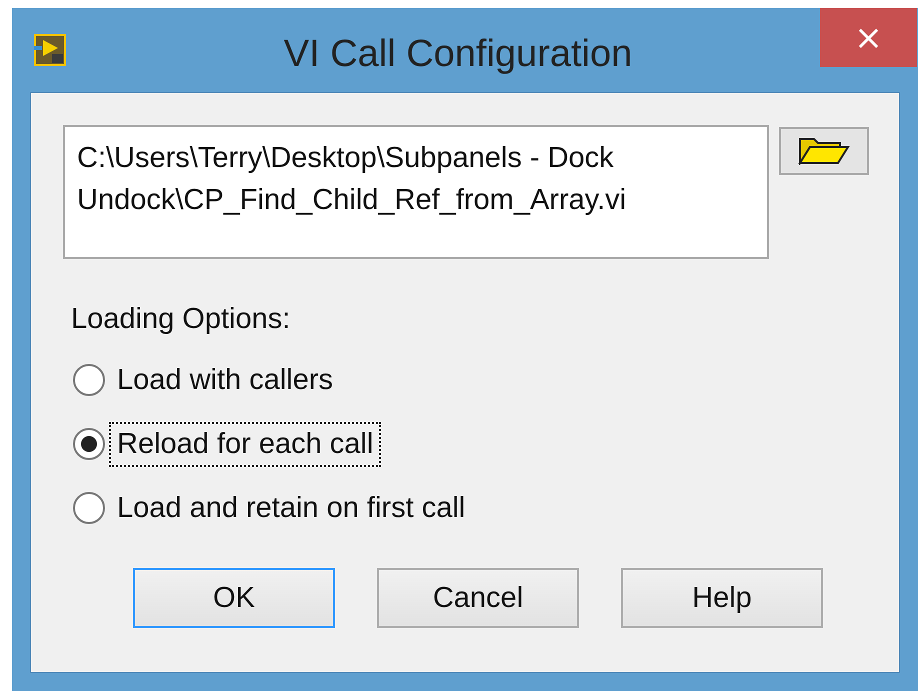 The height and width of the screenshot is (691, 918). I want to click on browse-button, so click(824, 151).